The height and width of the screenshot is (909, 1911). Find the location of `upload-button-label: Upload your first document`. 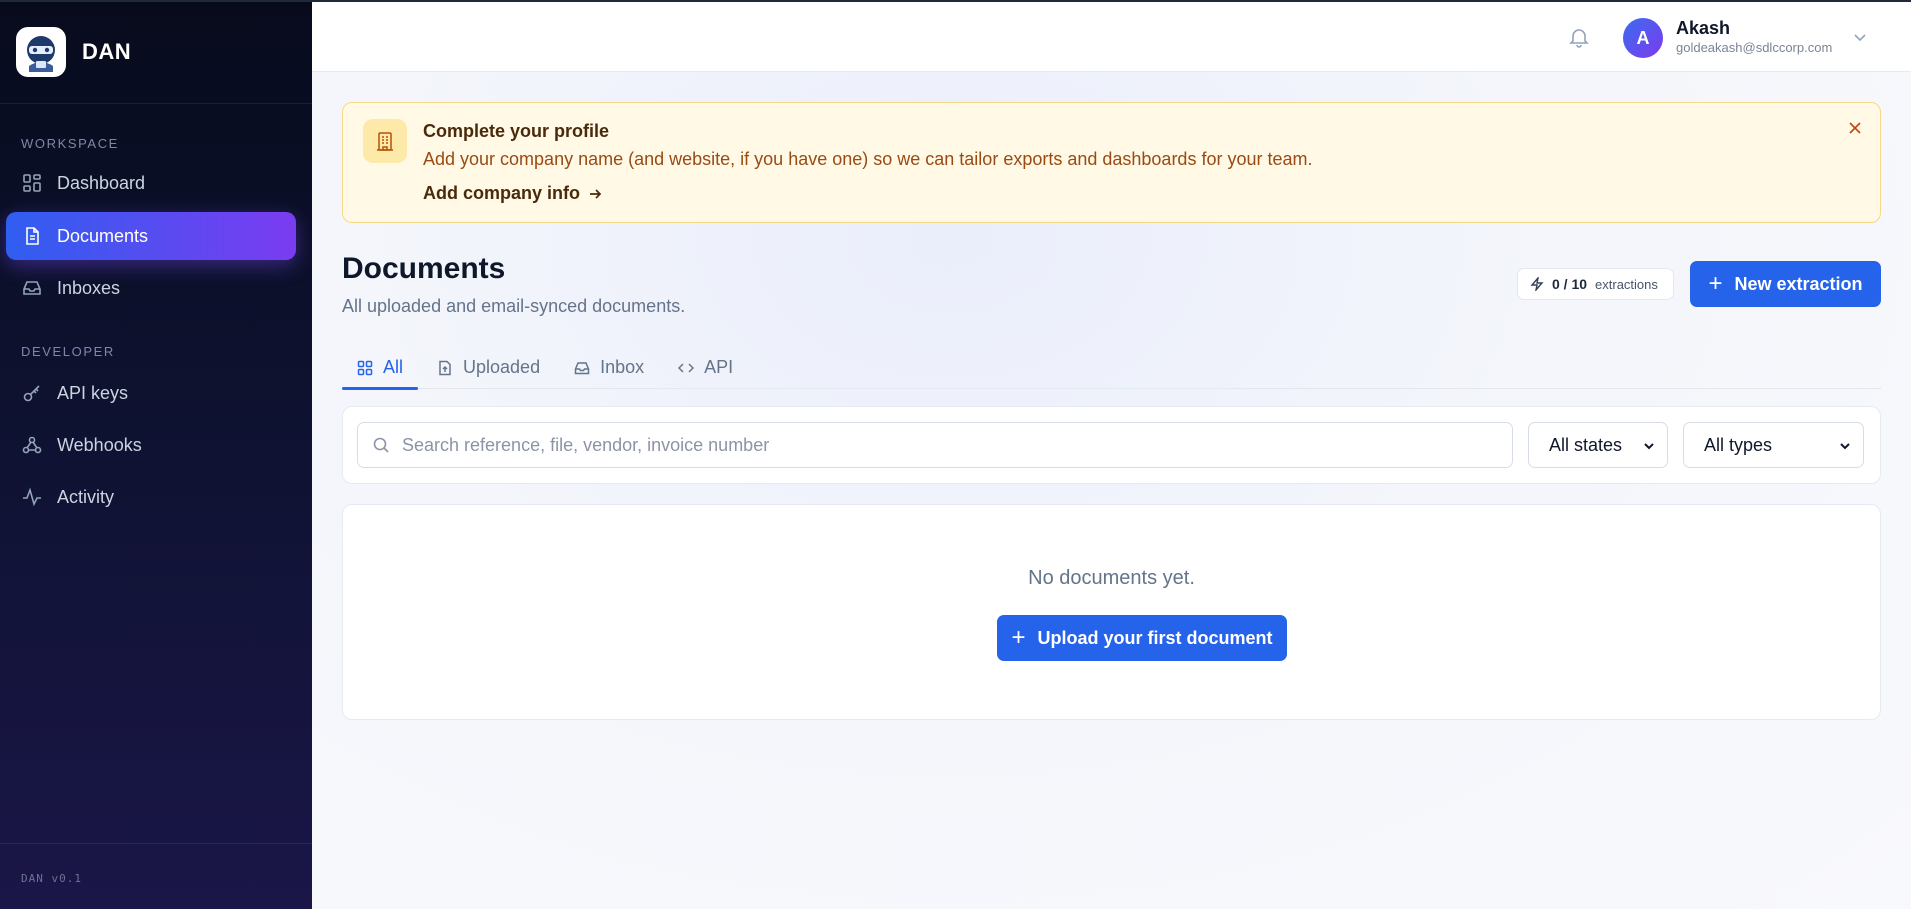

upload-button-label: Upload your first document is located at coordinates (1155, 637).